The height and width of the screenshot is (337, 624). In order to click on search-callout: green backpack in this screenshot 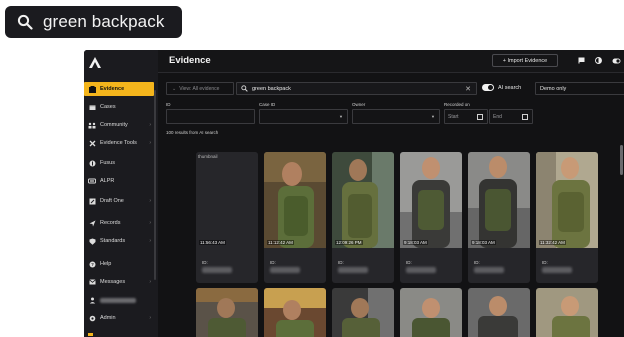, I will do `click(93, 22)`.